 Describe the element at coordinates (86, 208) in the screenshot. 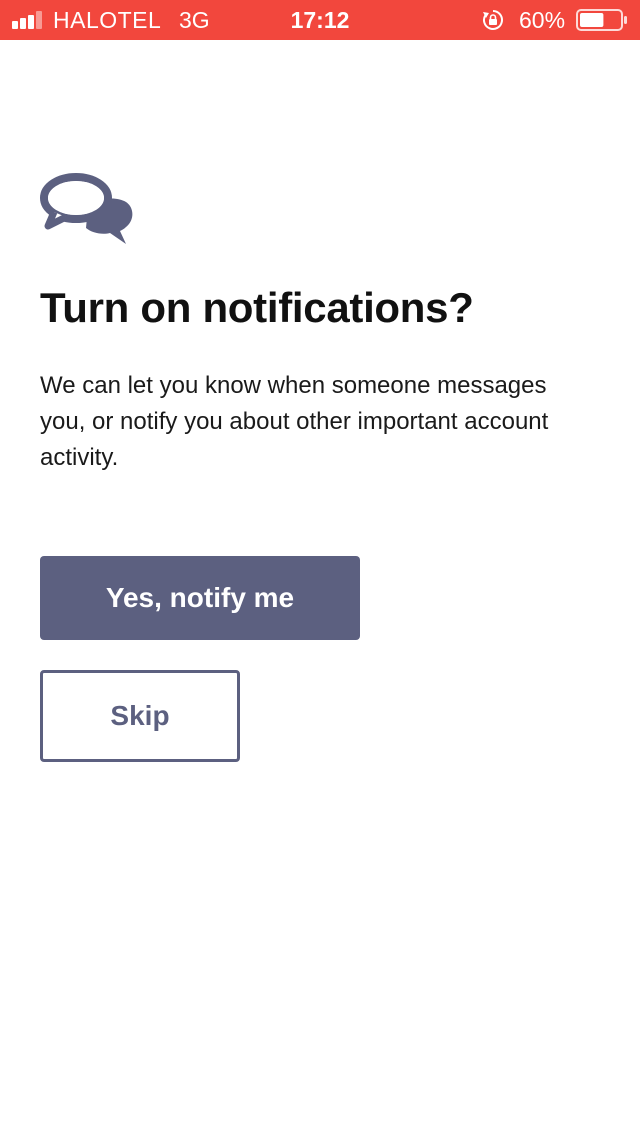

I see `chat-bubbles-icon` at that location.